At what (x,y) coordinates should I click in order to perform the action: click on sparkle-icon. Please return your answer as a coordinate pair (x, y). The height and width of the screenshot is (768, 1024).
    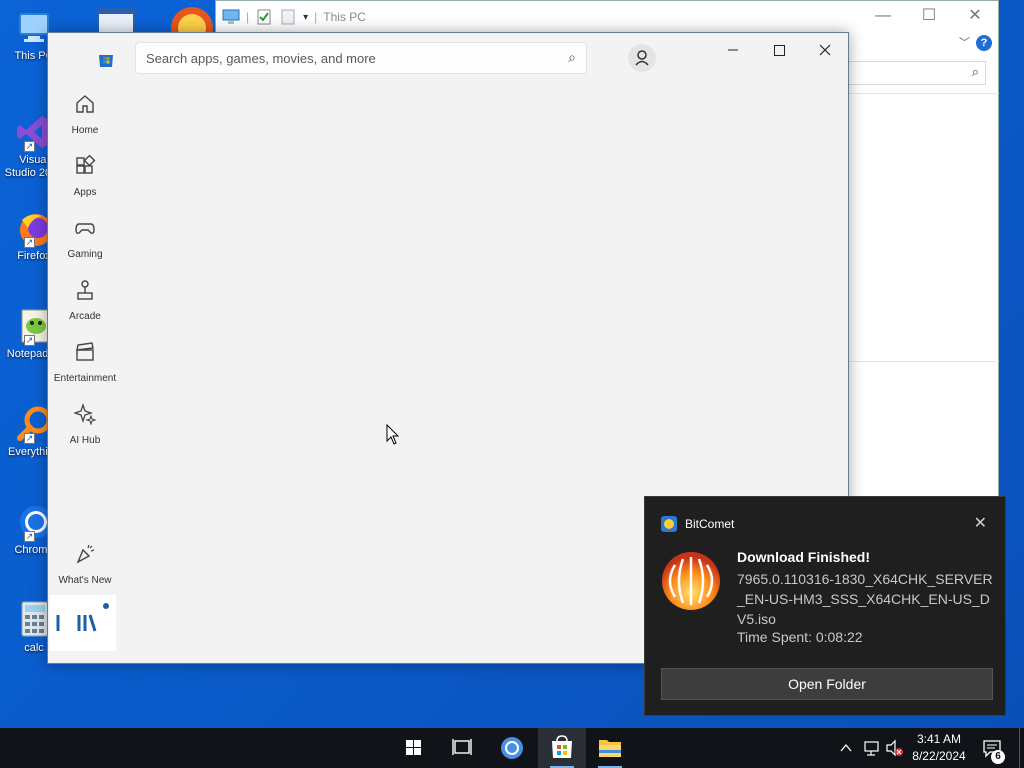
    Looking at the image, I should click on (84, 414).